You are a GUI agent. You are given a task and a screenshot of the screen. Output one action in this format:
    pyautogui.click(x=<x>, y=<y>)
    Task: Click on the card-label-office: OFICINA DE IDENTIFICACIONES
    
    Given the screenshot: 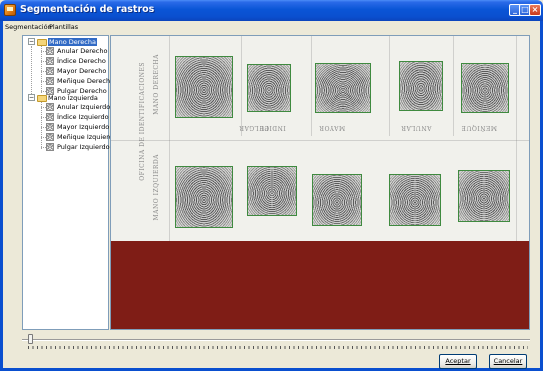 What is the action you would take?
    pyautogui.click(x=142, y=121)
    